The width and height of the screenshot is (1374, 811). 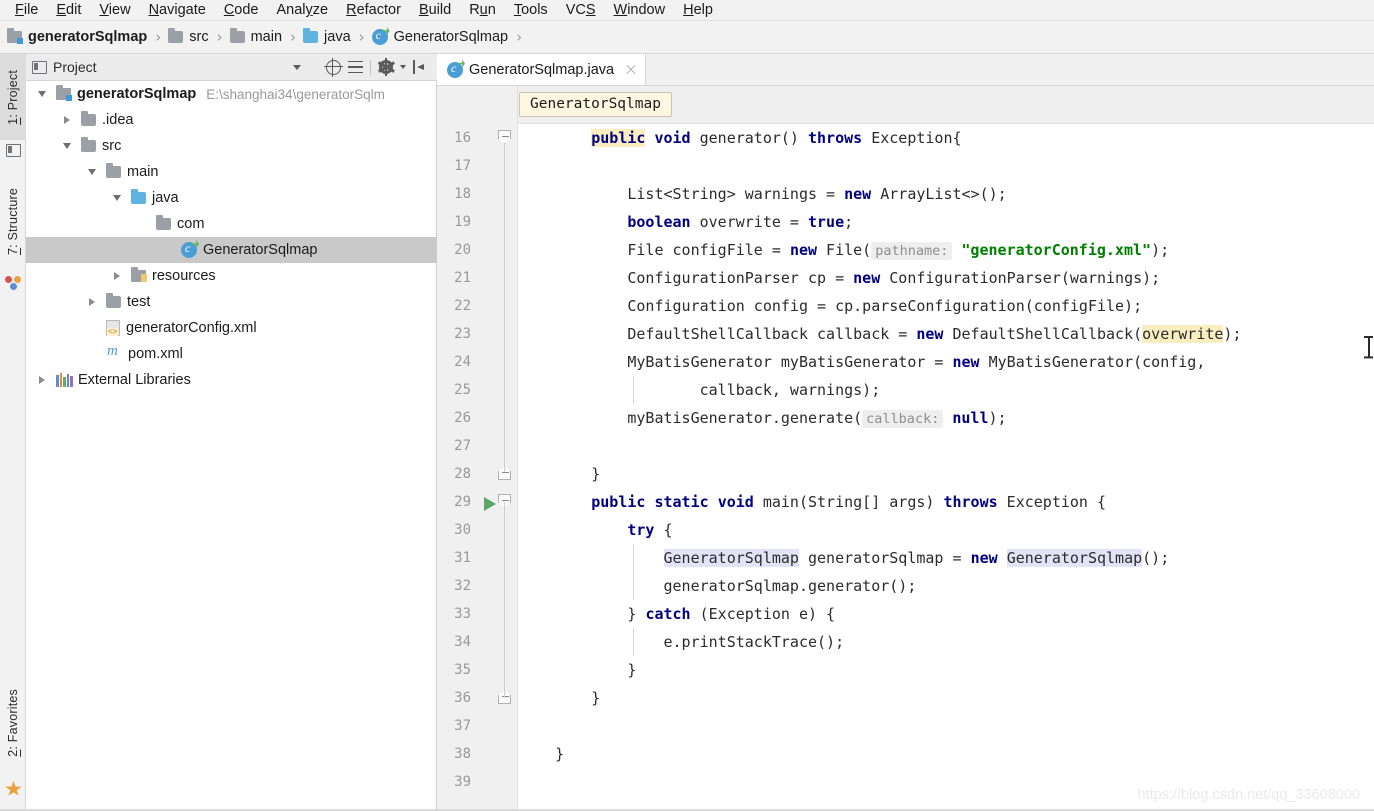 I want to click on menu-item-view: View, so click(x=114, y=10).